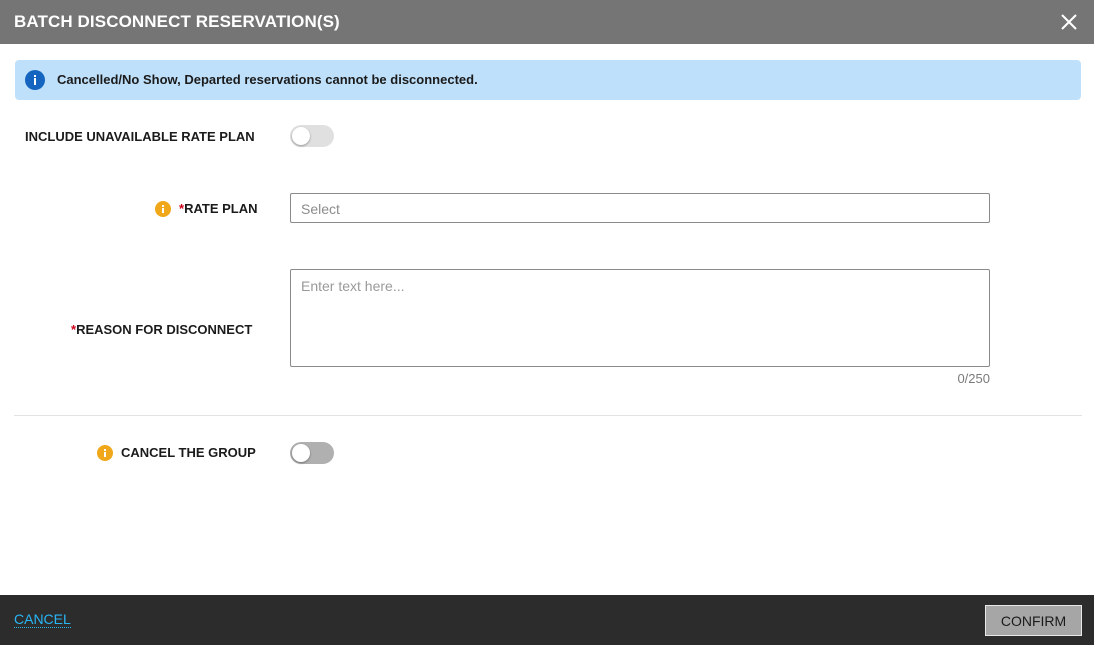 This screenshot has width=1094, height=645. I want to click on include-unavailable-toggle, so click(312, 136).